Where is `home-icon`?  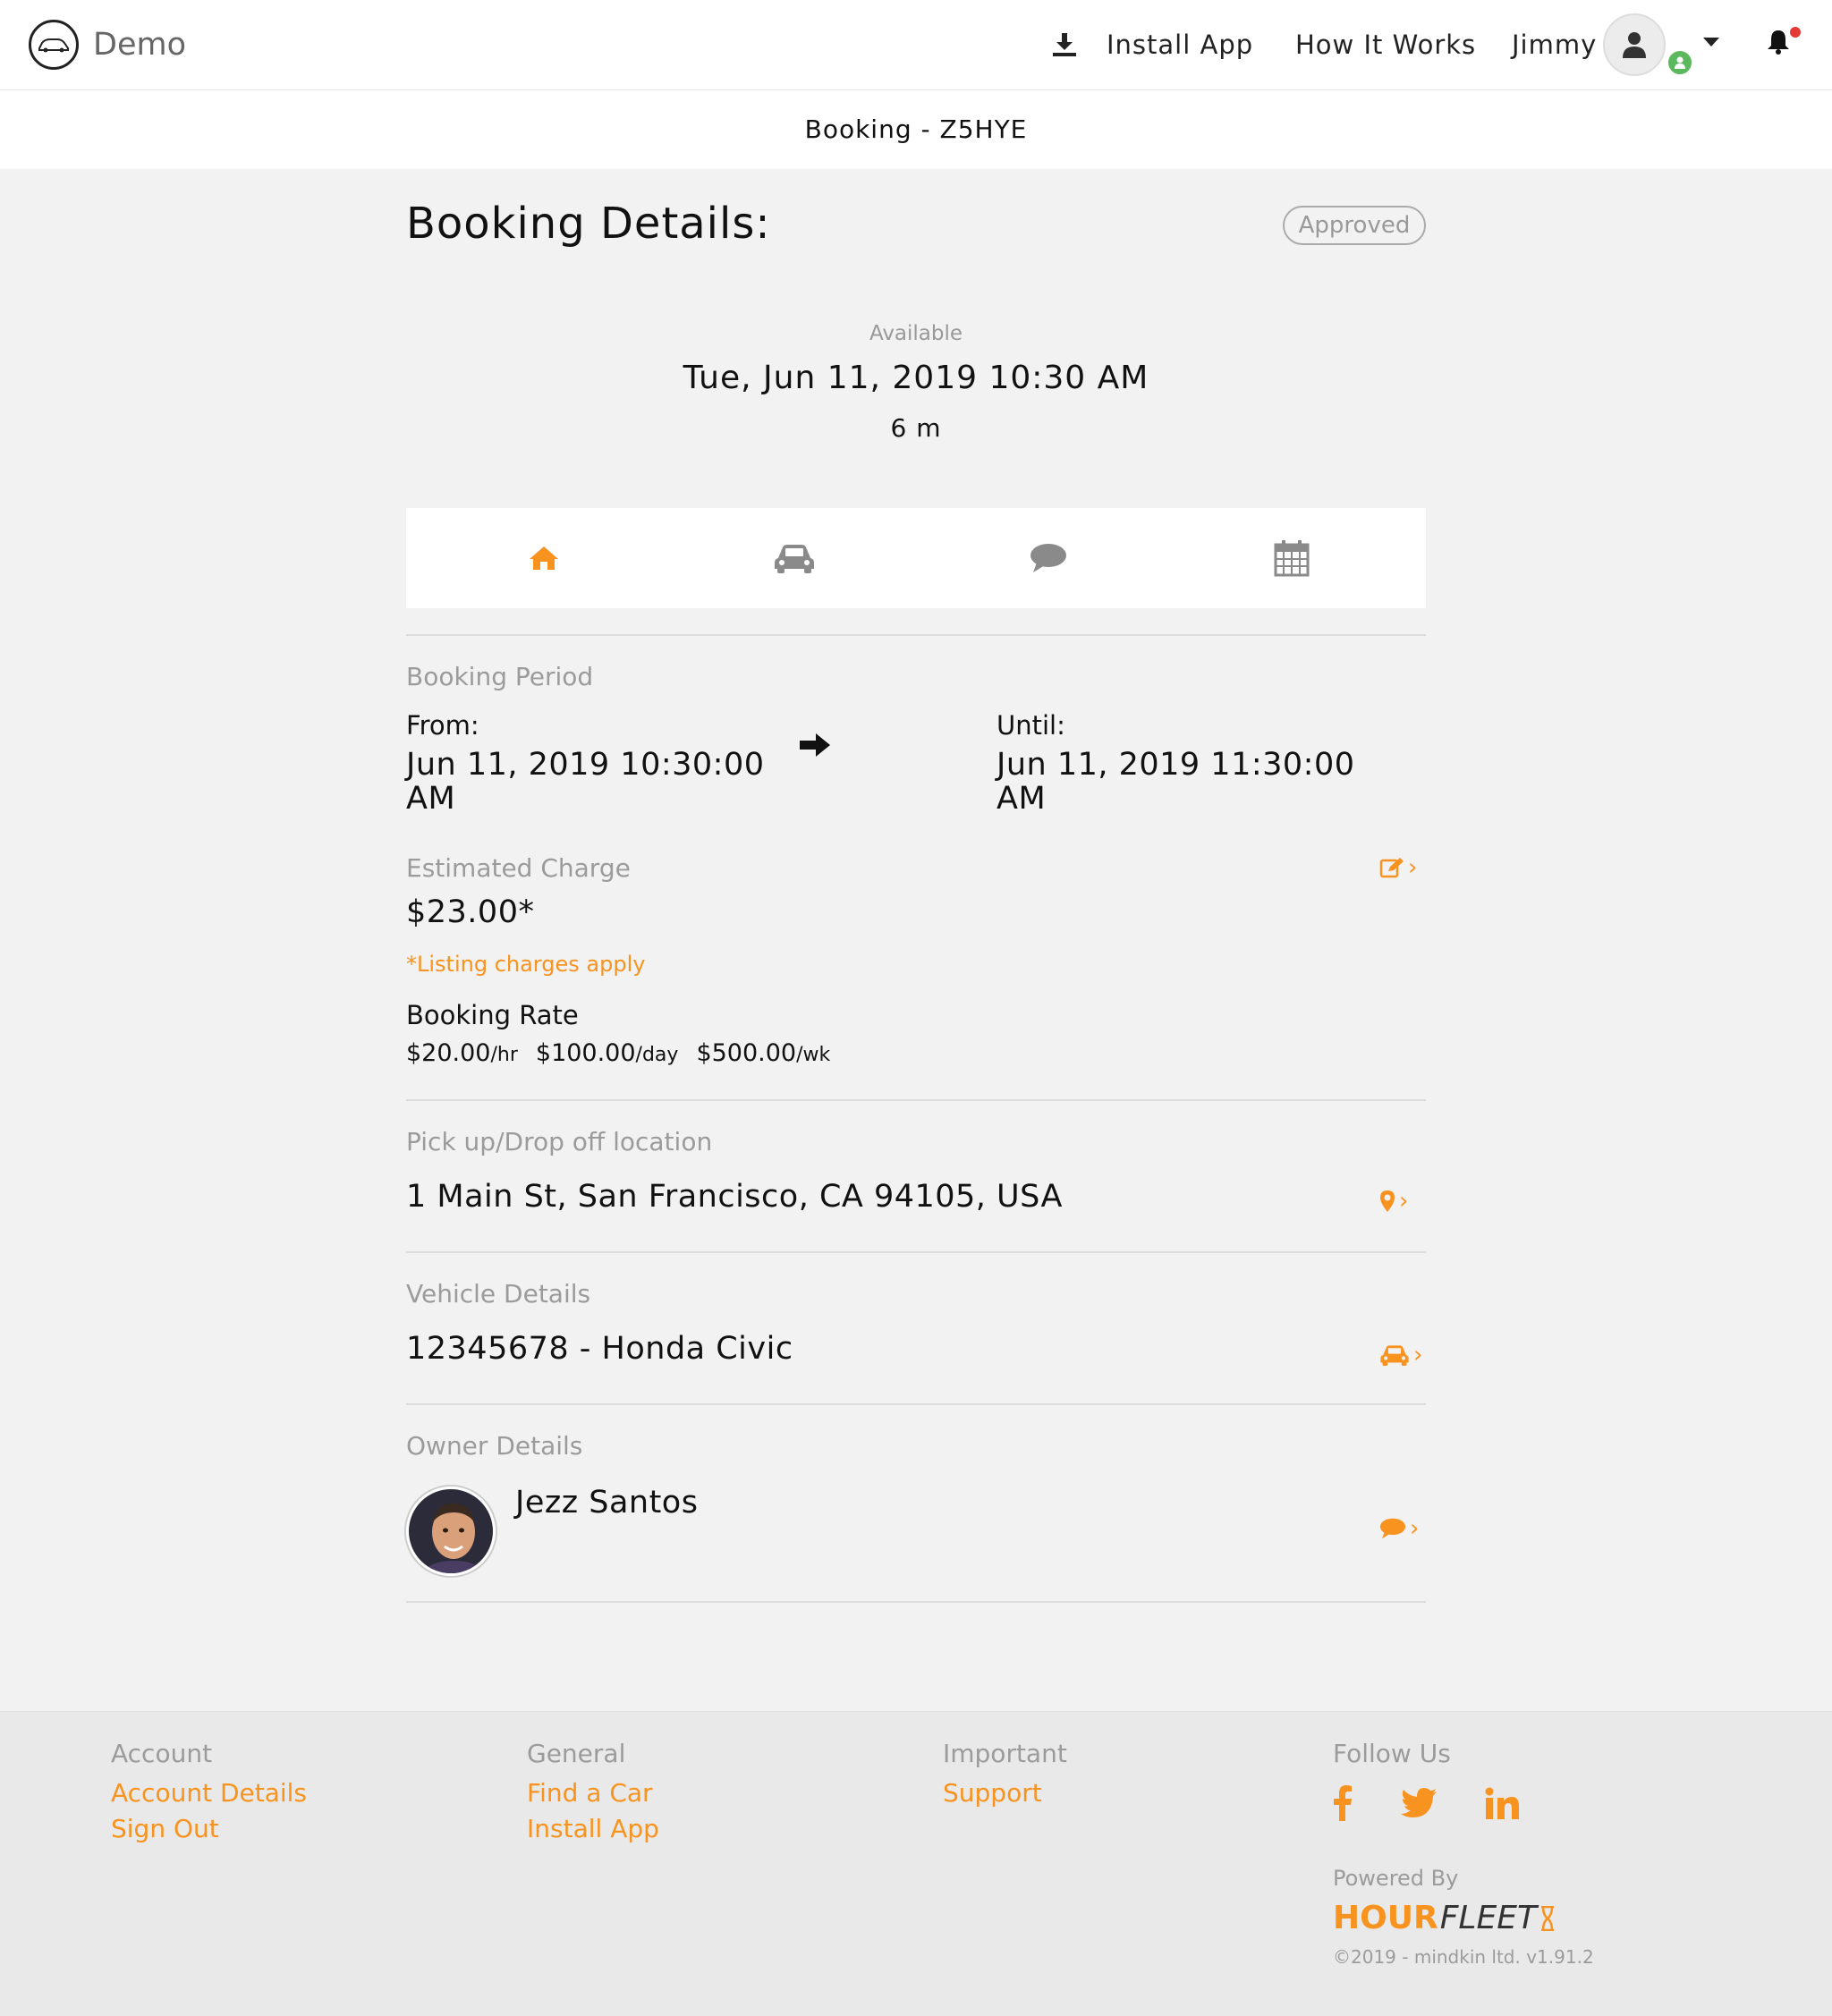 home-icon is located at coordinates (544, 558).